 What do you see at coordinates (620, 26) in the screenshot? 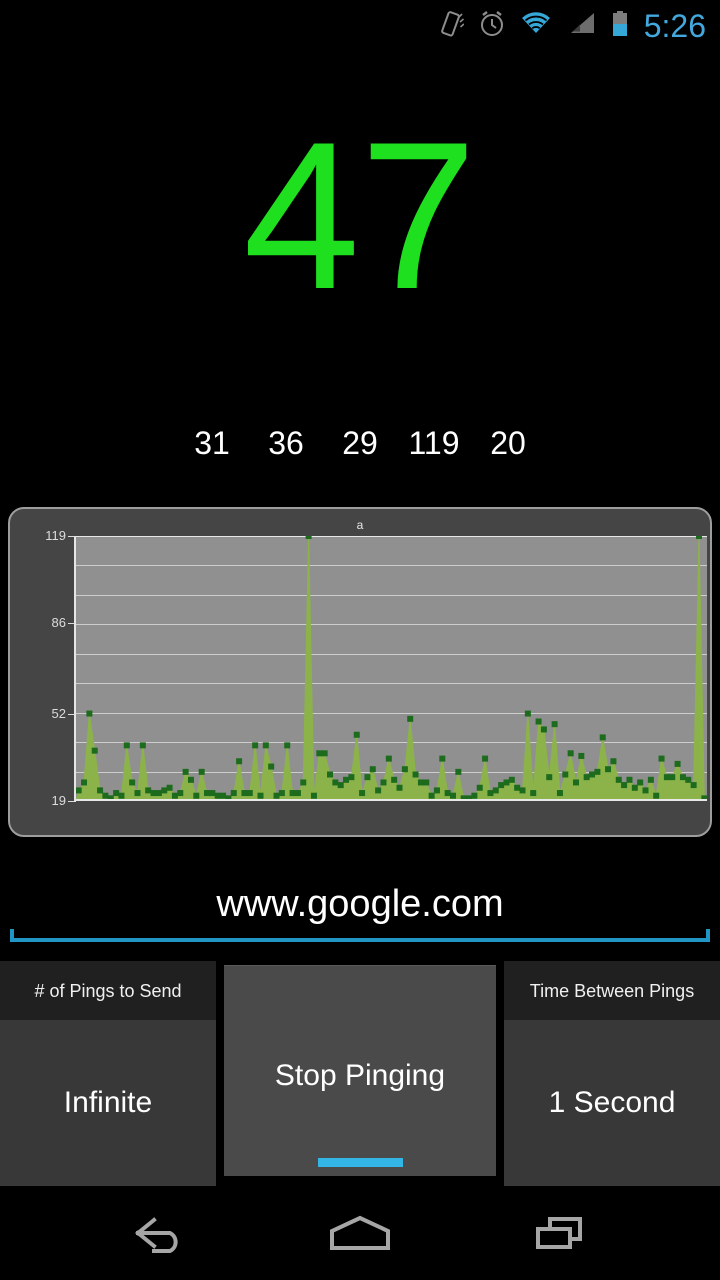
I see `battery-icon` at bounding box center [620, 26].